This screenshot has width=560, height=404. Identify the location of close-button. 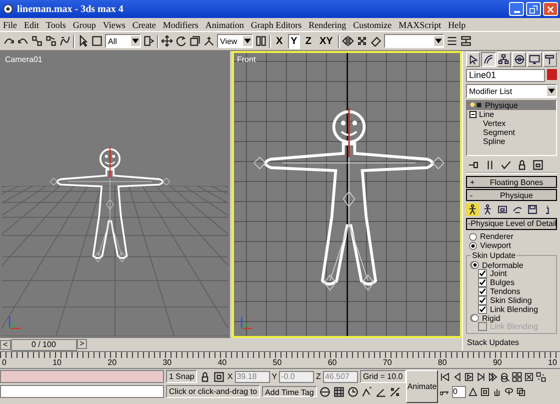
(550, 9).